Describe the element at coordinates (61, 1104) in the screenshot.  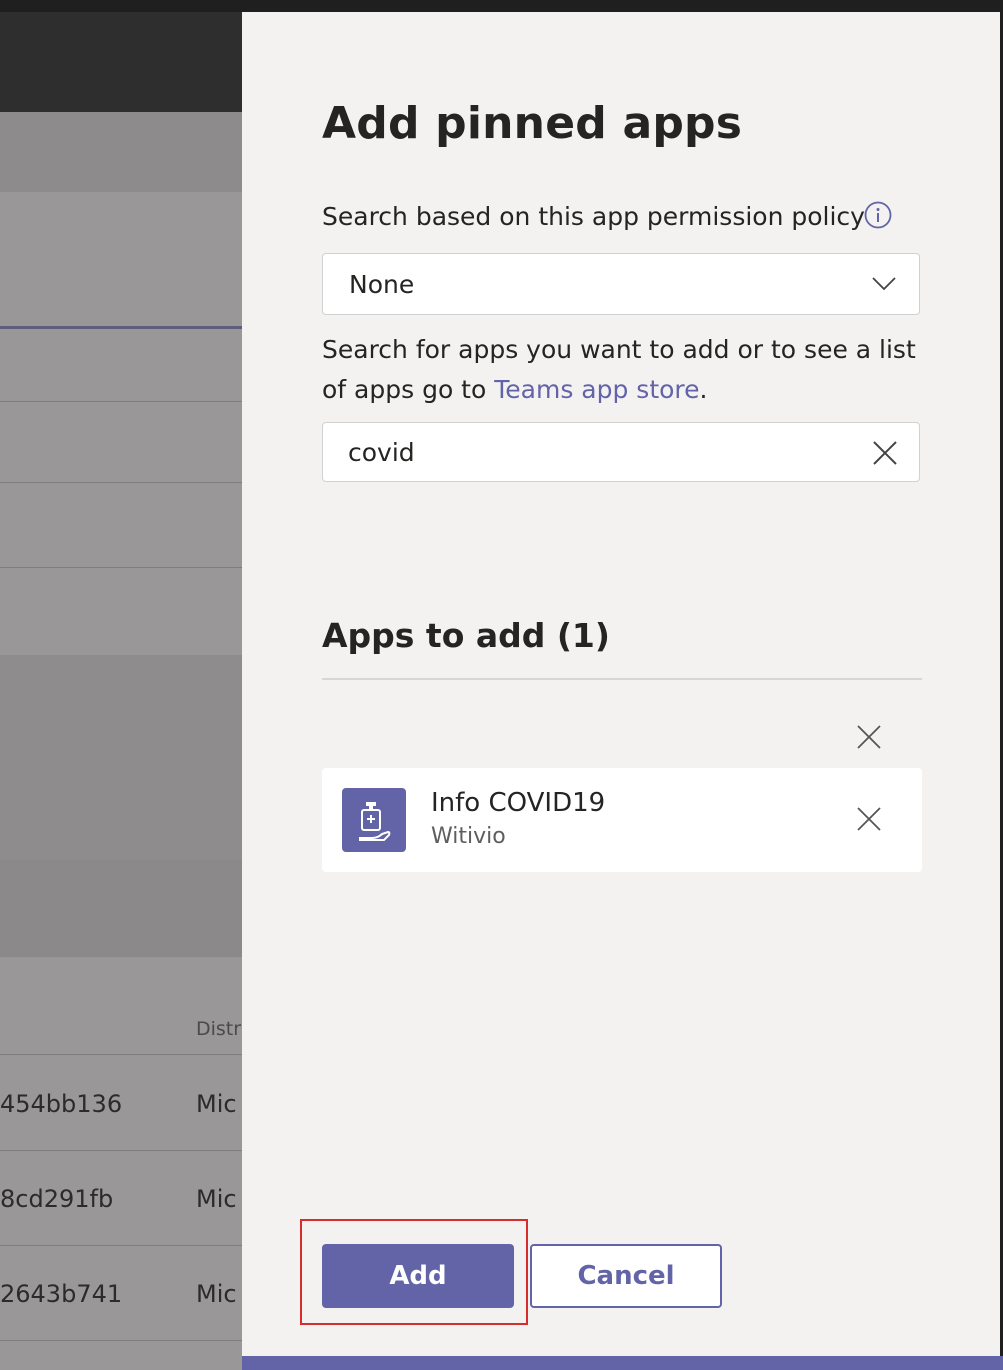
I see `background-row-id: 454bb136` at that location.